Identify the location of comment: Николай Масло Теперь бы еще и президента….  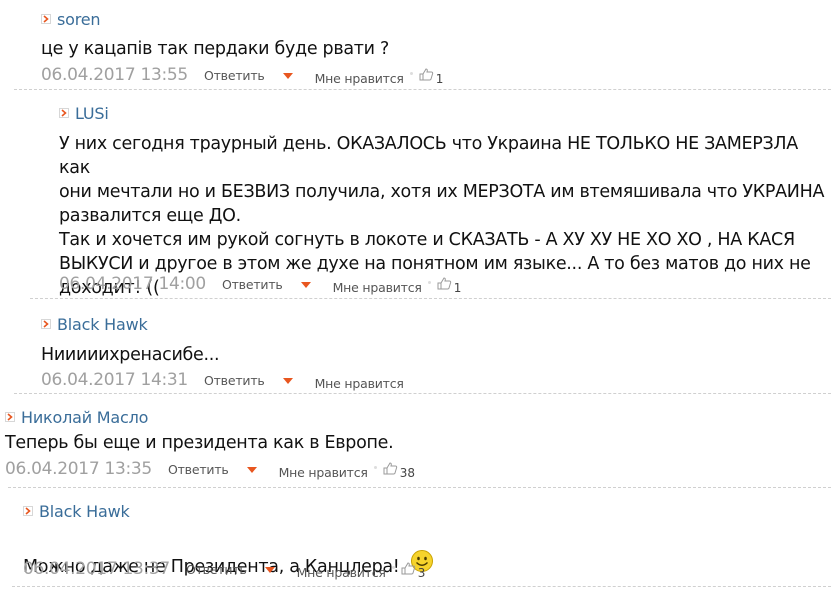
(418, 446).